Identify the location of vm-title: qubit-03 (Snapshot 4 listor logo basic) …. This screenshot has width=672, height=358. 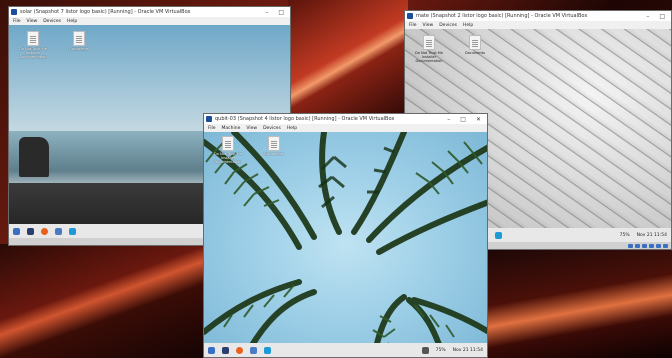
(305, 119).